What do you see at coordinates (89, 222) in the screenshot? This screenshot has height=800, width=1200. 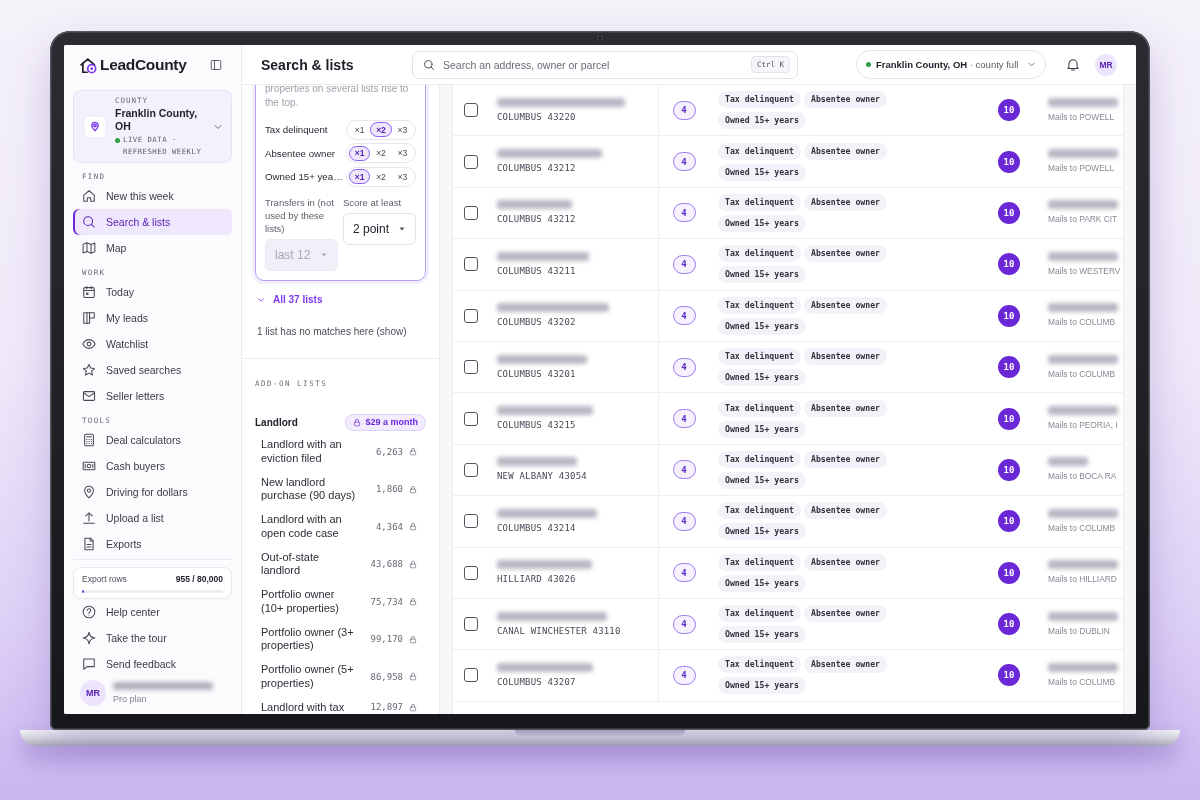 I see `search-icon` at bounding box center [89, 222].